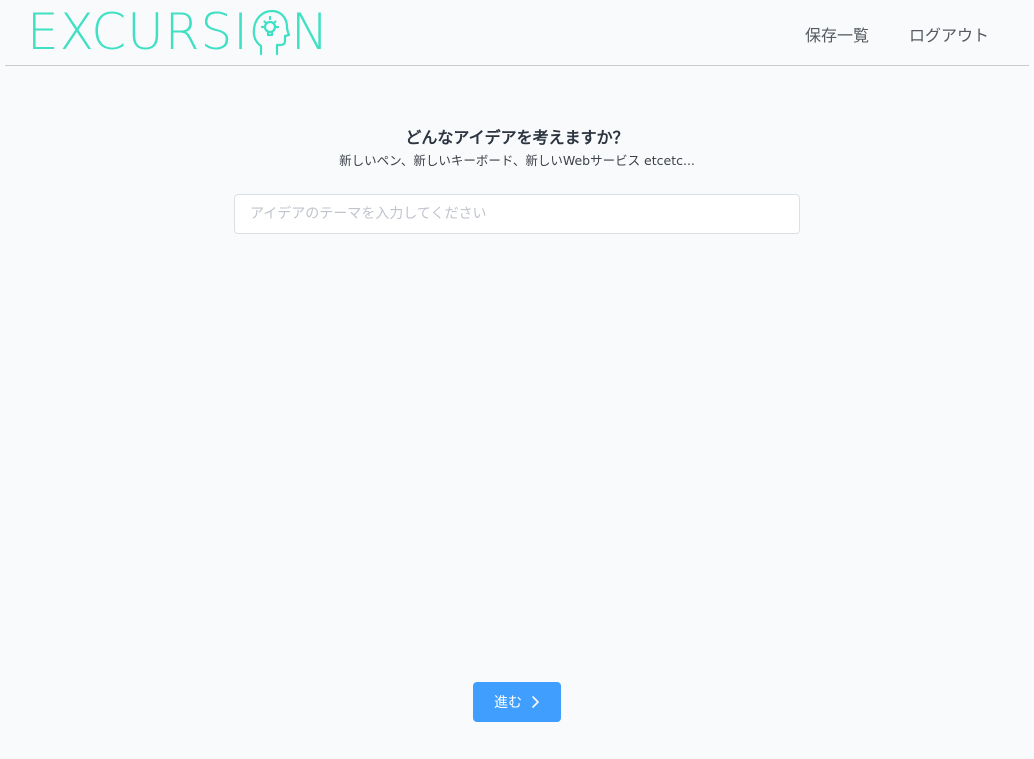 Image resolution: width=1034 pixels, height=759 pixels. Describe the element at coordinates (949, 34) in the screenshot. I see `logout-link: ログアウト` at that location.